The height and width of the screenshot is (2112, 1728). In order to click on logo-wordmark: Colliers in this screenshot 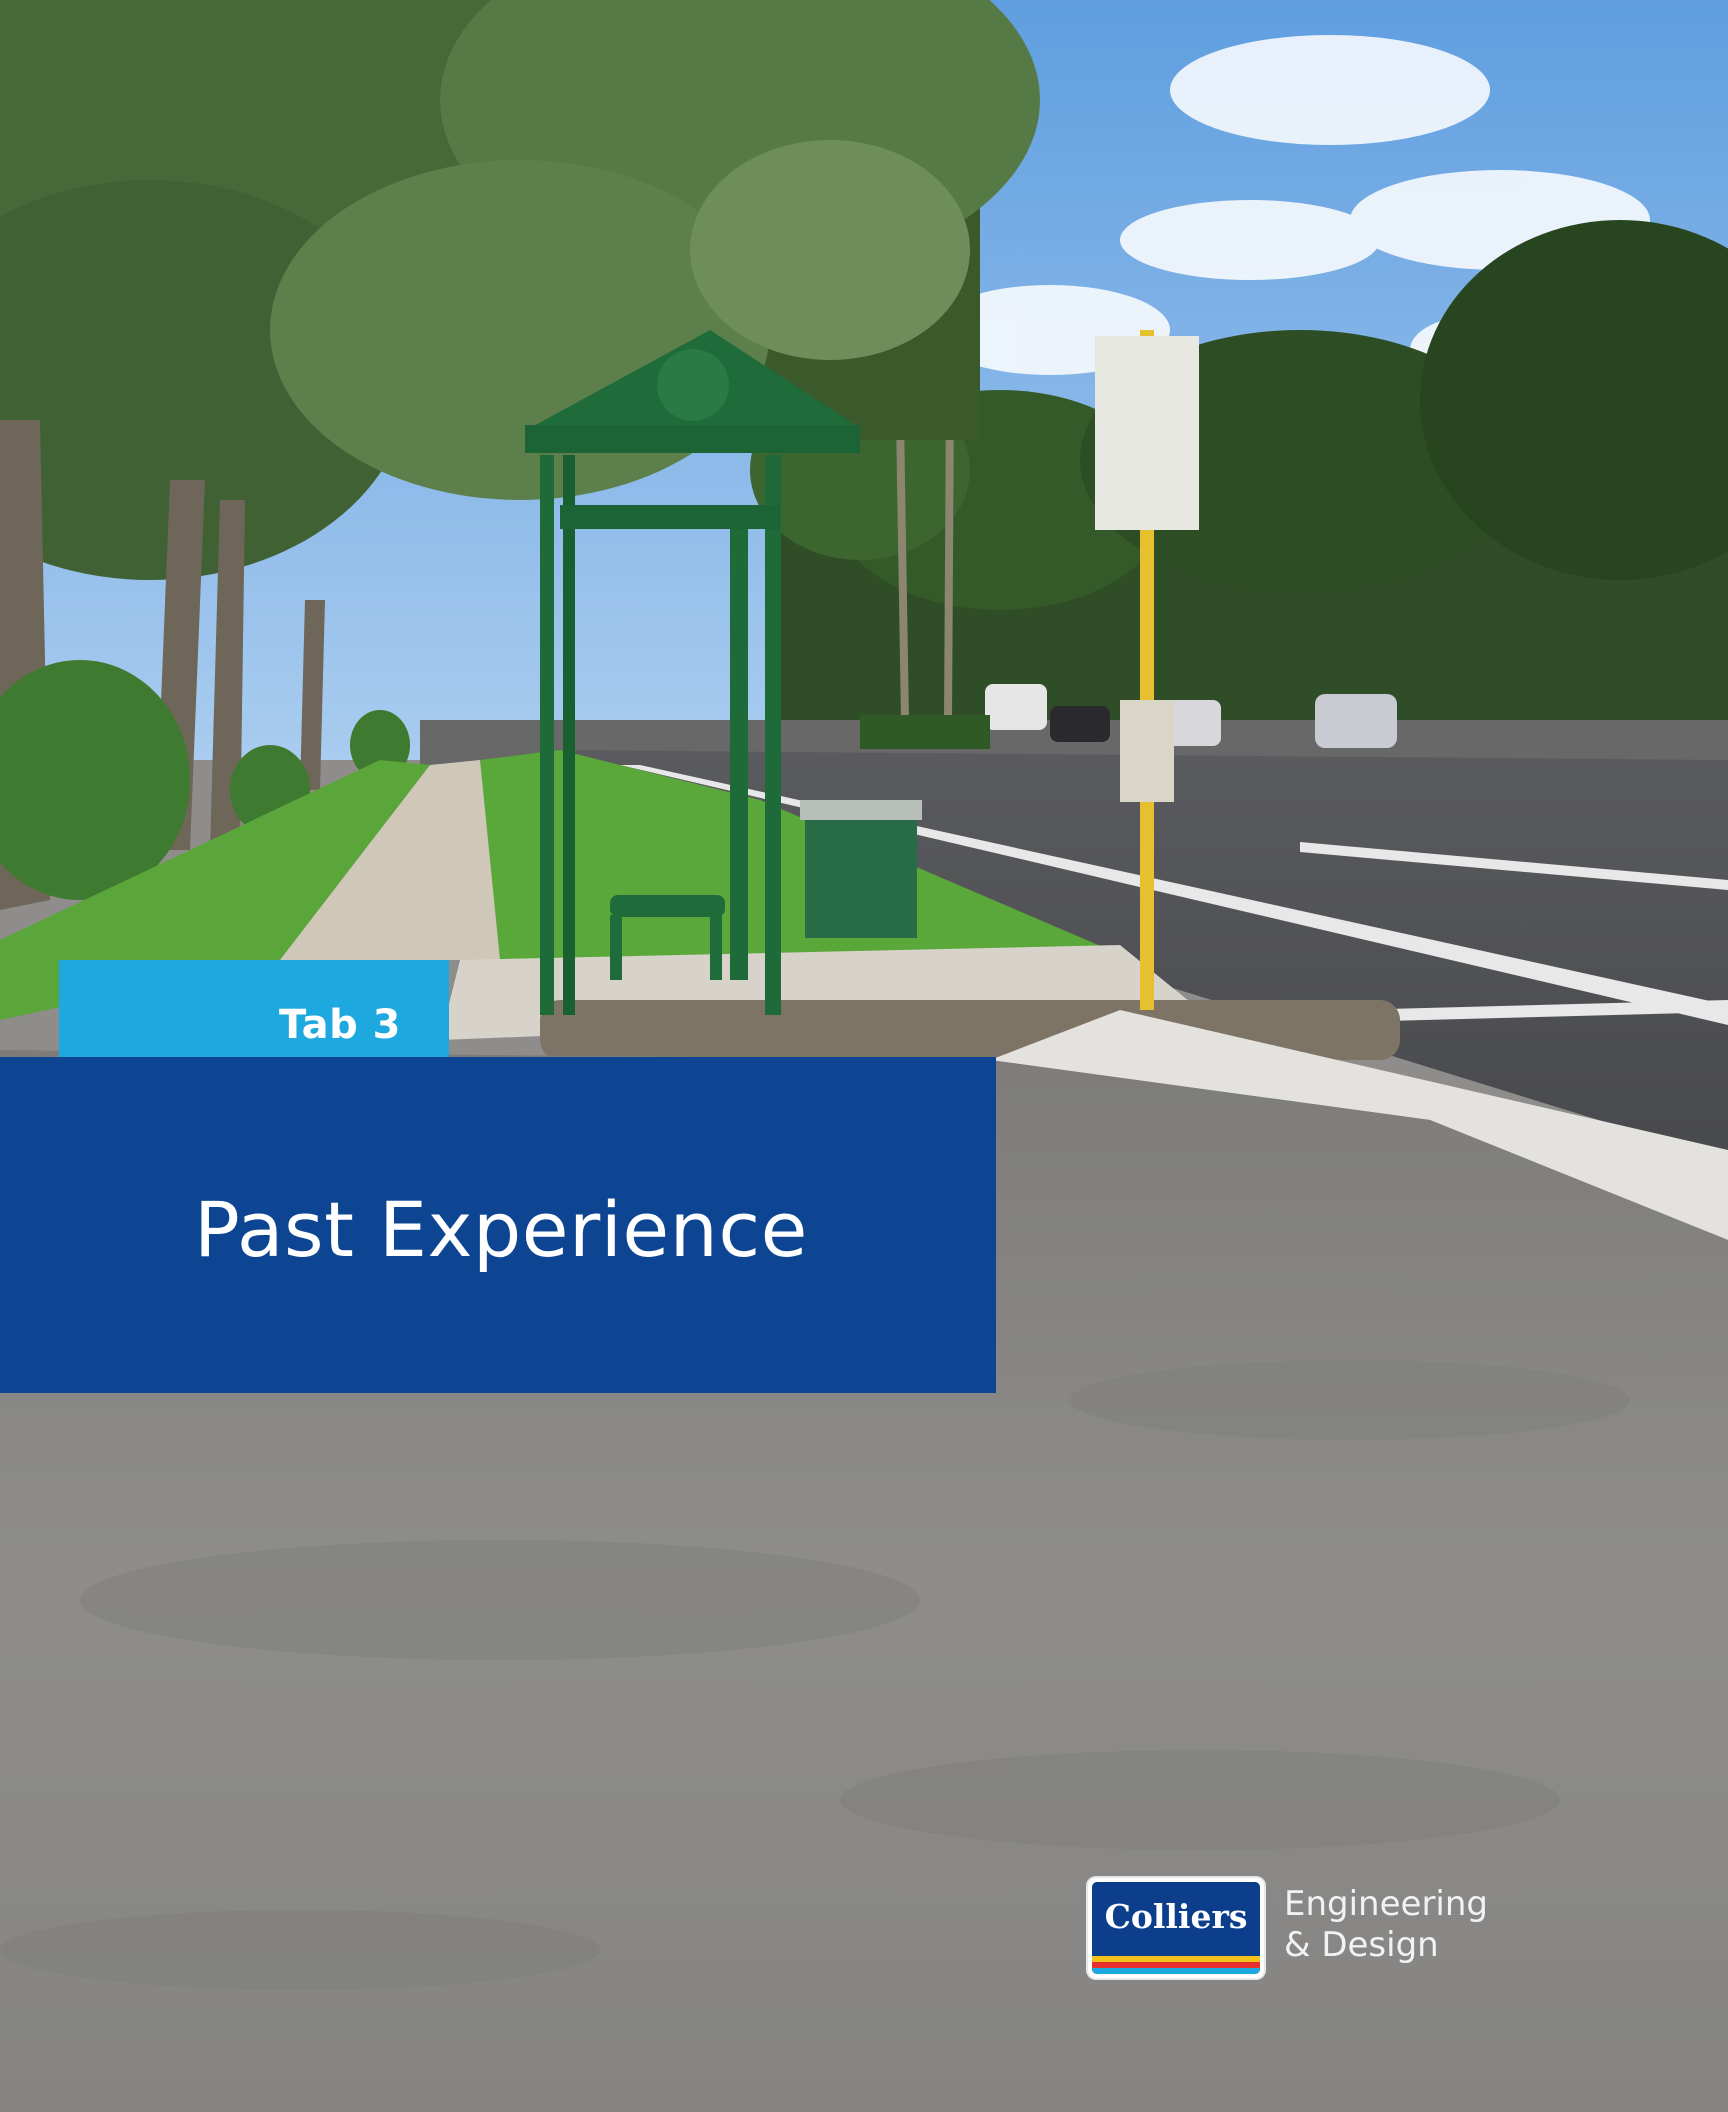, I will do `click(1176, 1916)`.